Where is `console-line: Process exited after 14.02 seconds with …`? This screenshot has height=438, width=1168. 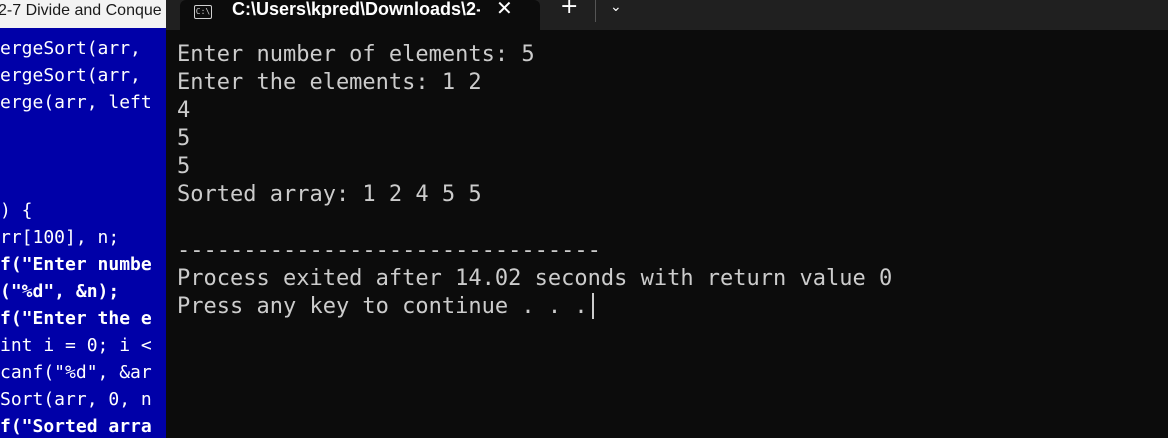 console-line: Process exited after 14.02 seconds with … is located at coordinates (667, 279).